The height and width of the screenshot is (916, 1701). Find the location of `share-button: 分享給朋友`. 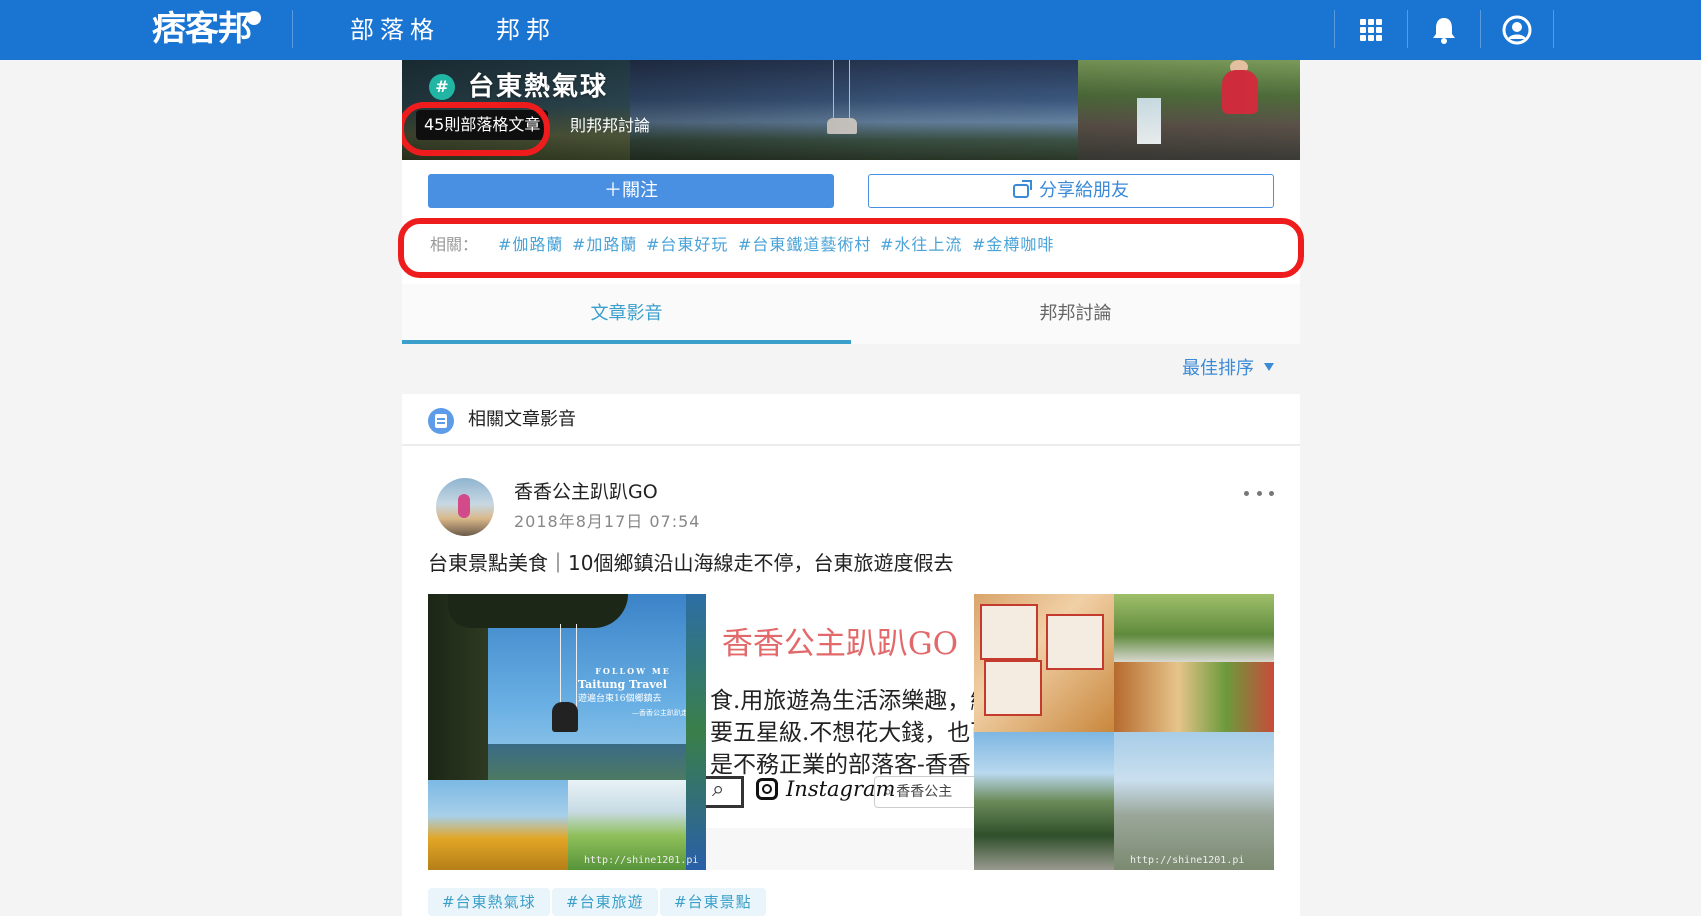

share-button: 分享給朋友 is located at coordinates (1071, 191).